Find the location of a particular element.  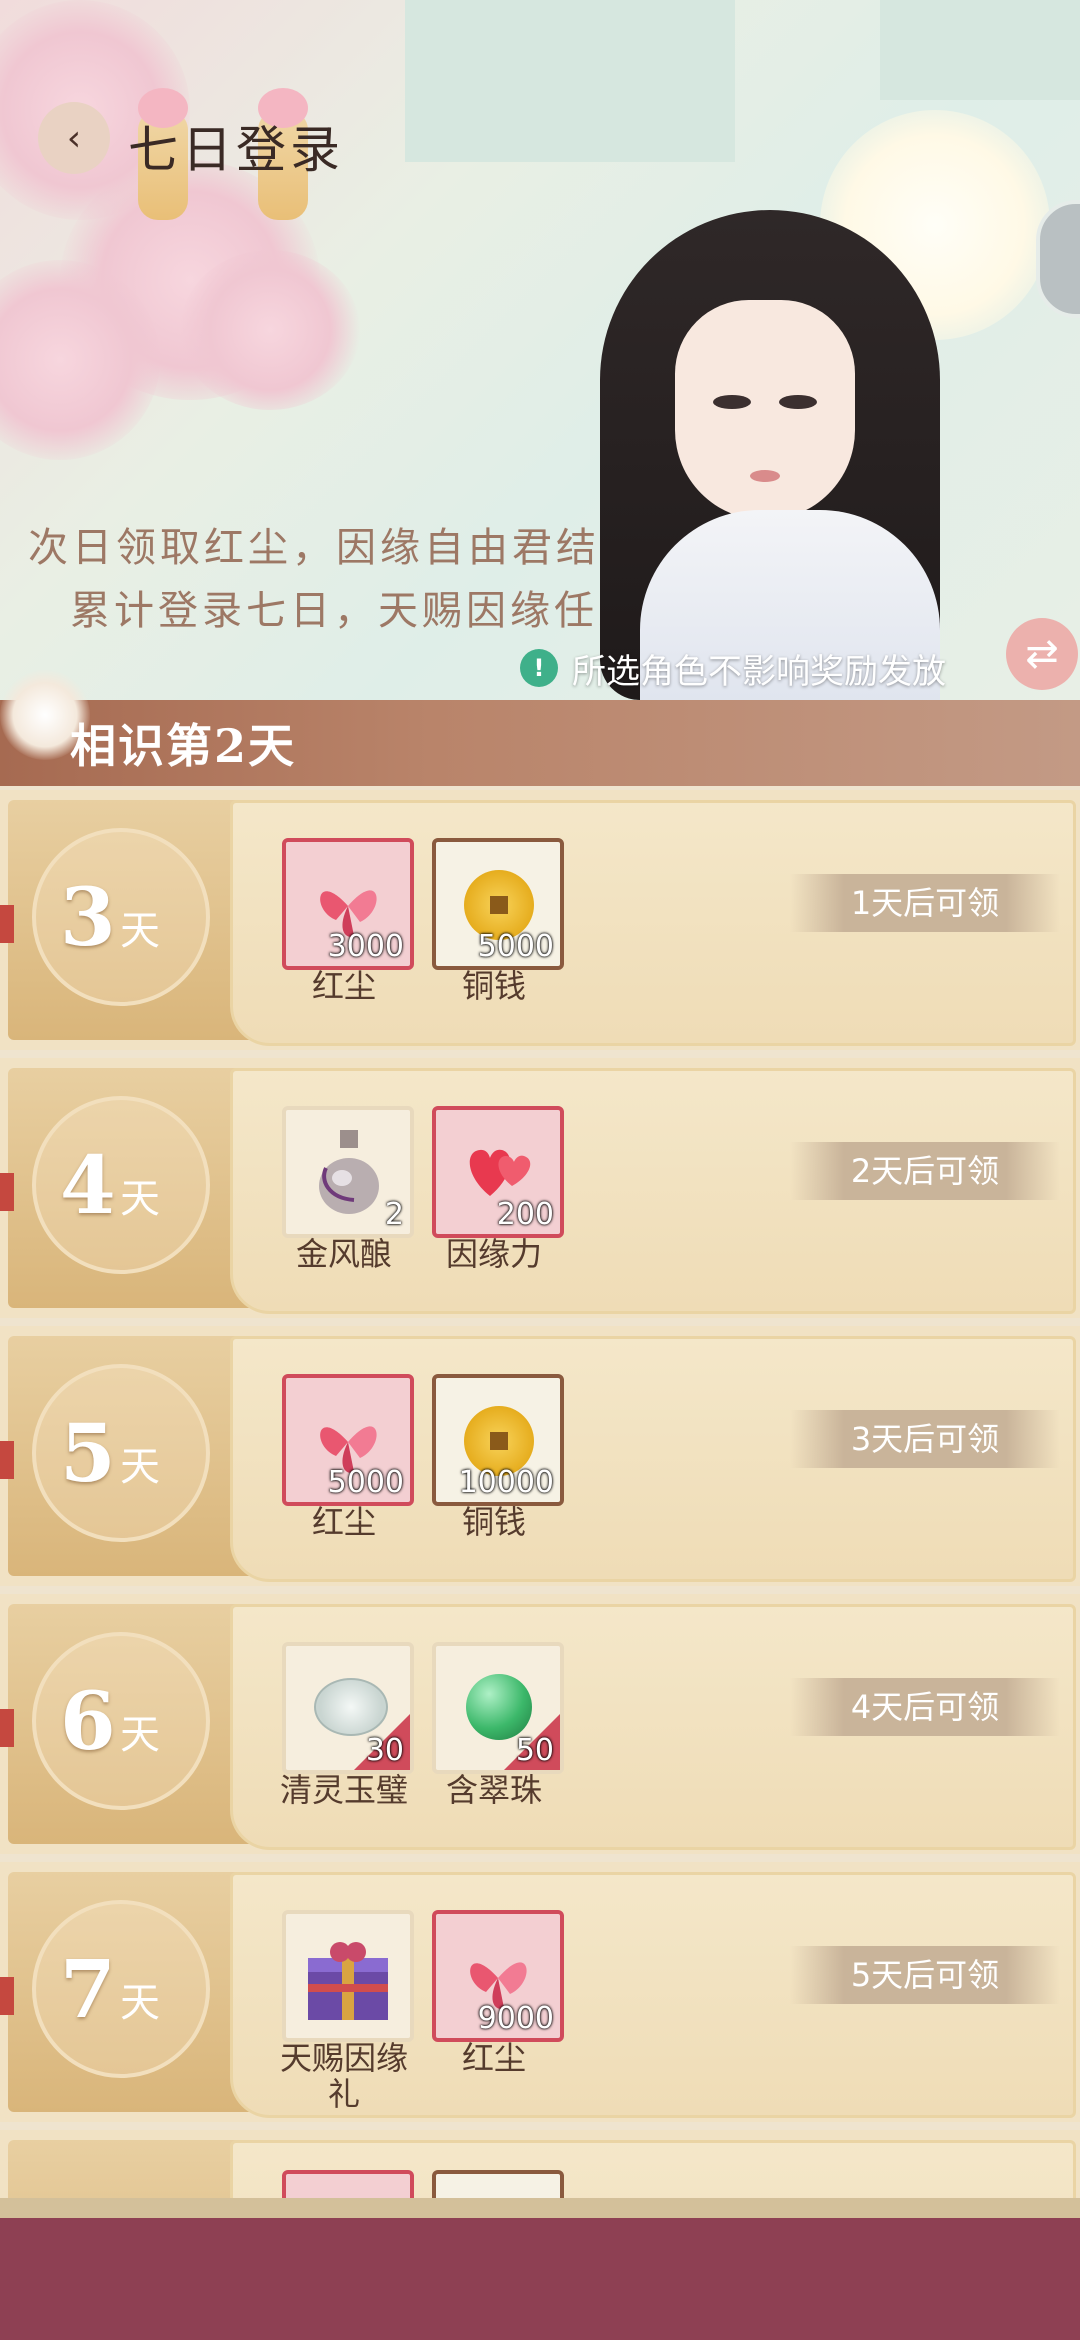

wine-jar-icon is located at coordinates (349, 1172).